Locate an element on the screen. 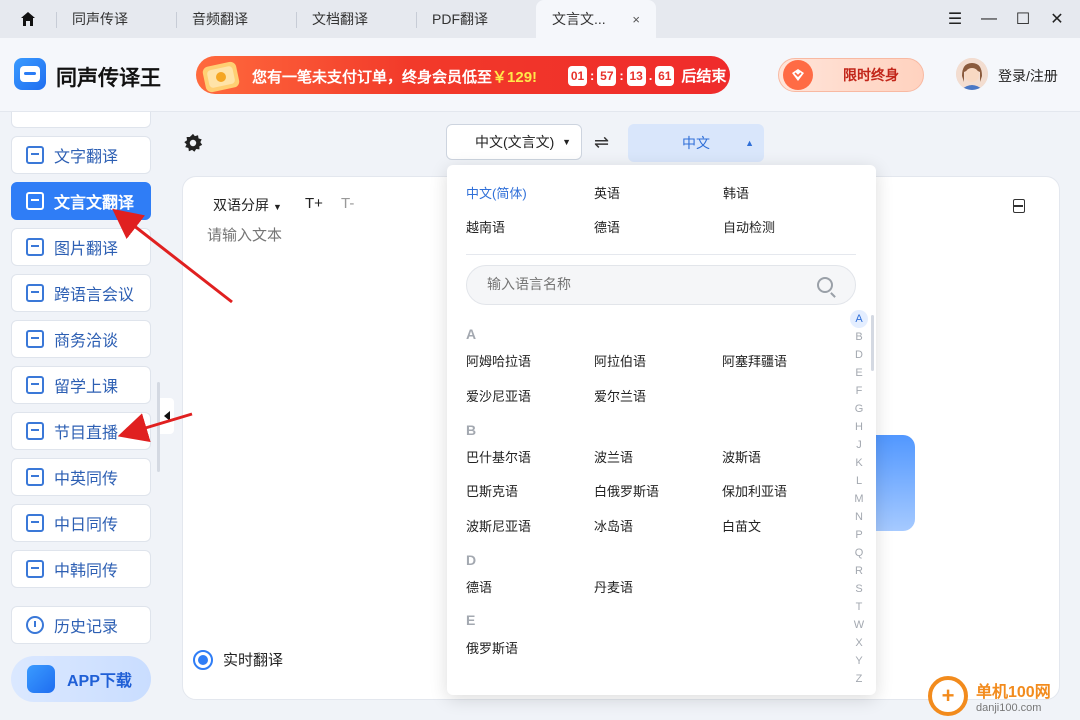 The height and width of the screenshot is (720, 1080). search-icon is located at coordinates (825, 285).